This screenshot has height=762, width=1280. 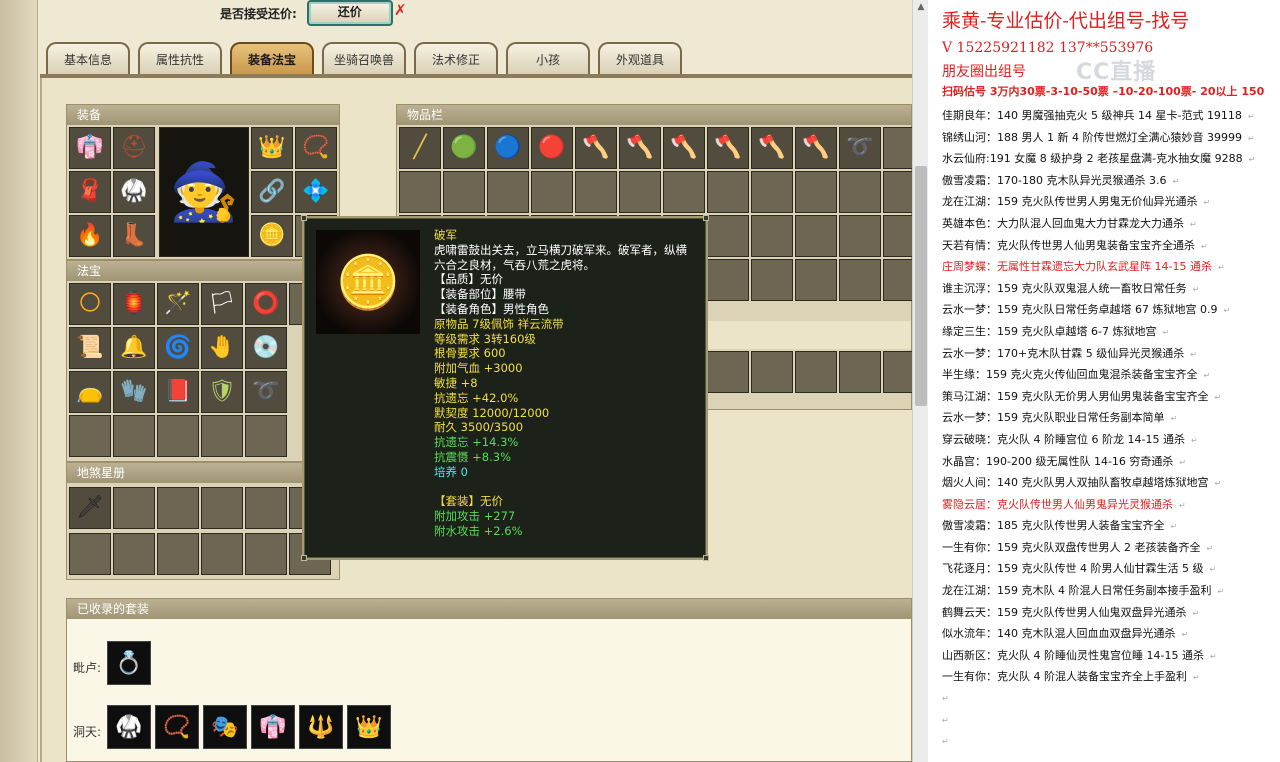 I want to click on treasure-slot: 🧤, so click(x=134, y=392).